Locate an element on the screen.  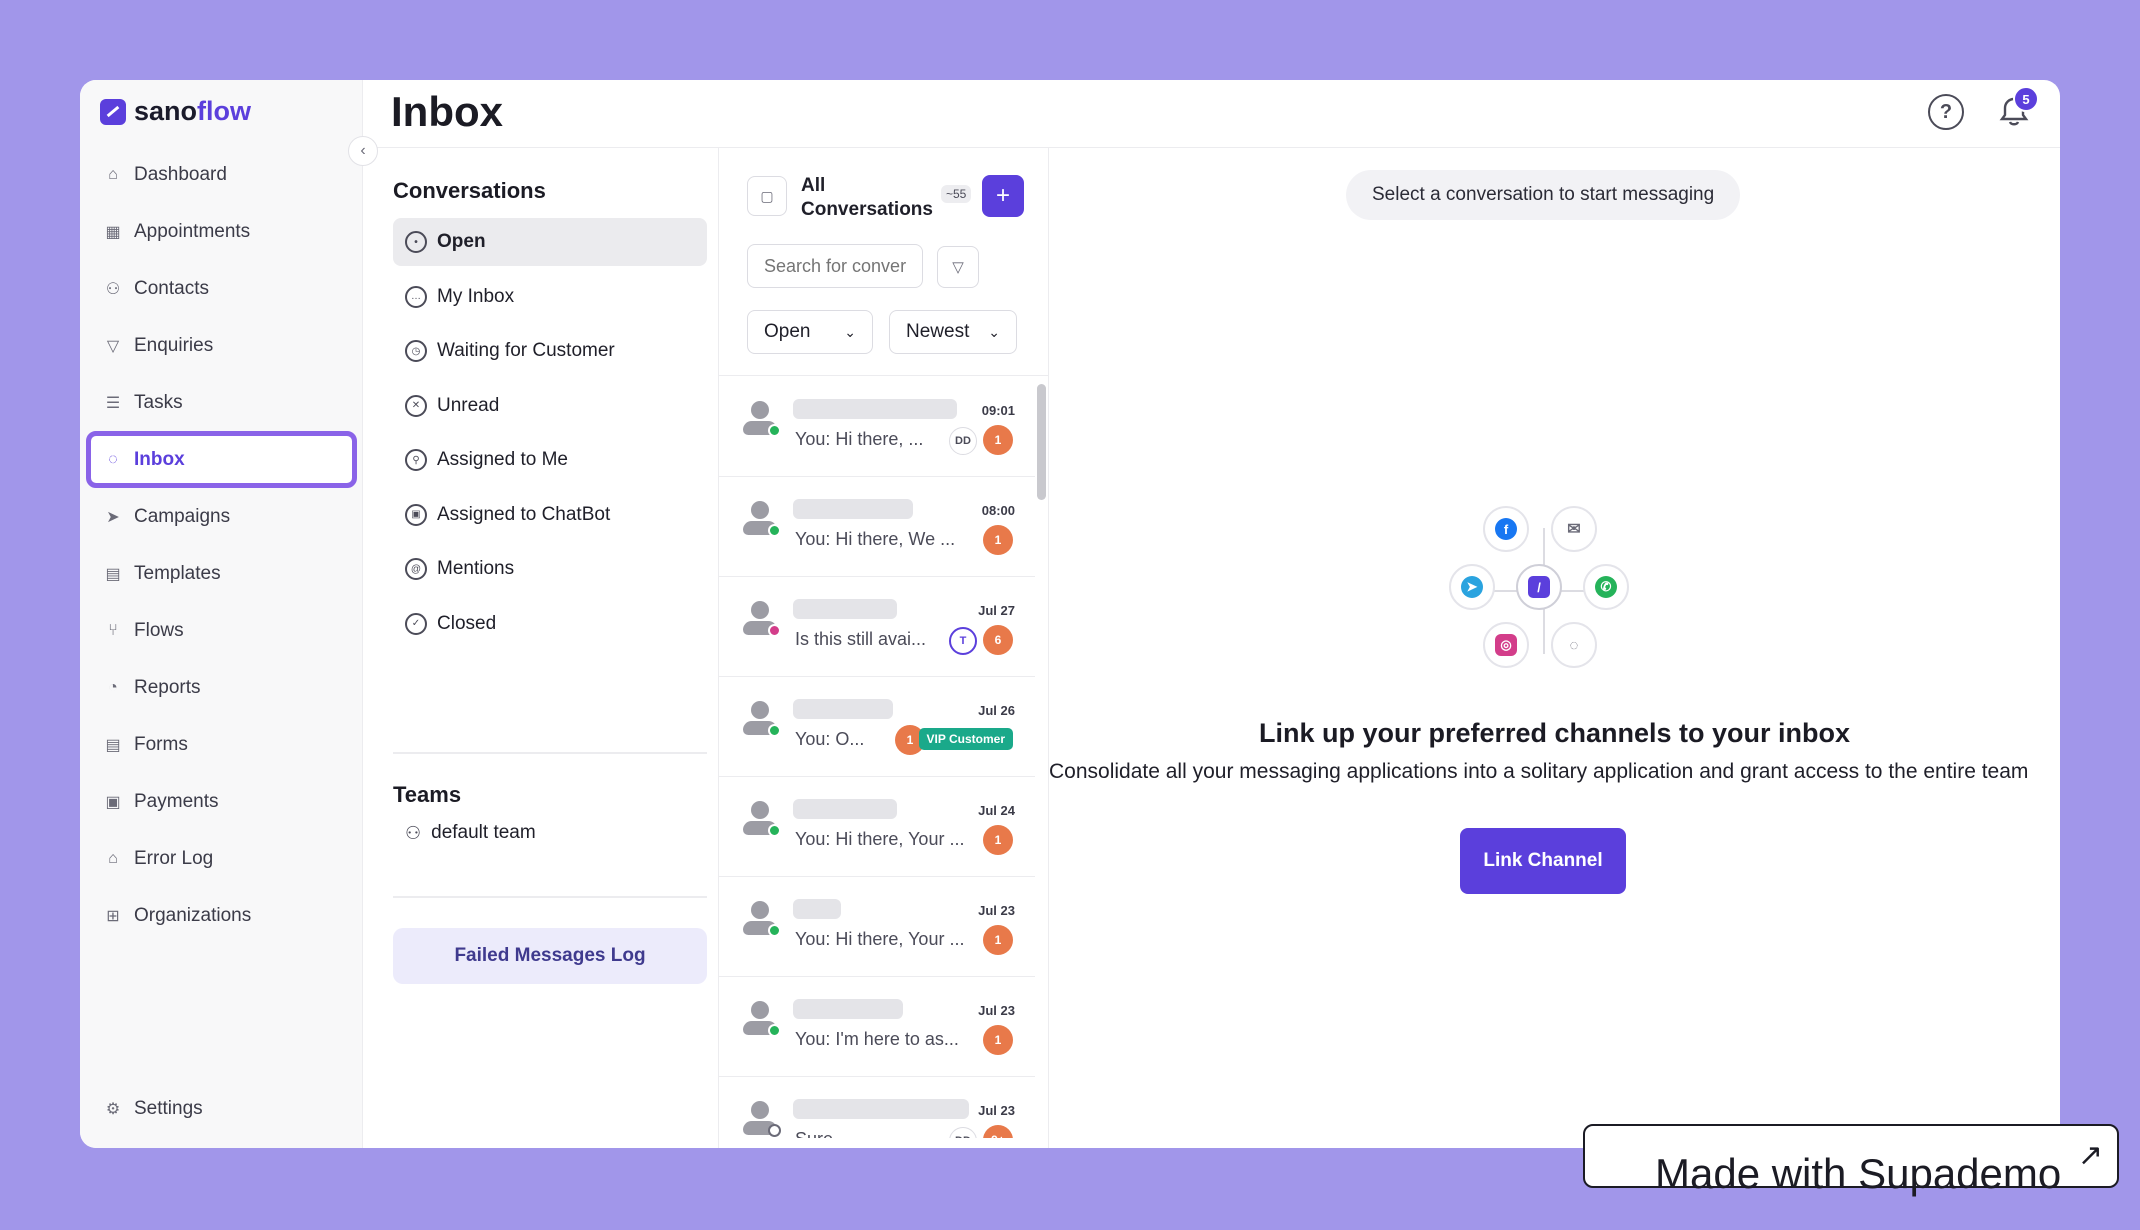
conversation-count-badge: ~55 is located at coordinates (956, 194).